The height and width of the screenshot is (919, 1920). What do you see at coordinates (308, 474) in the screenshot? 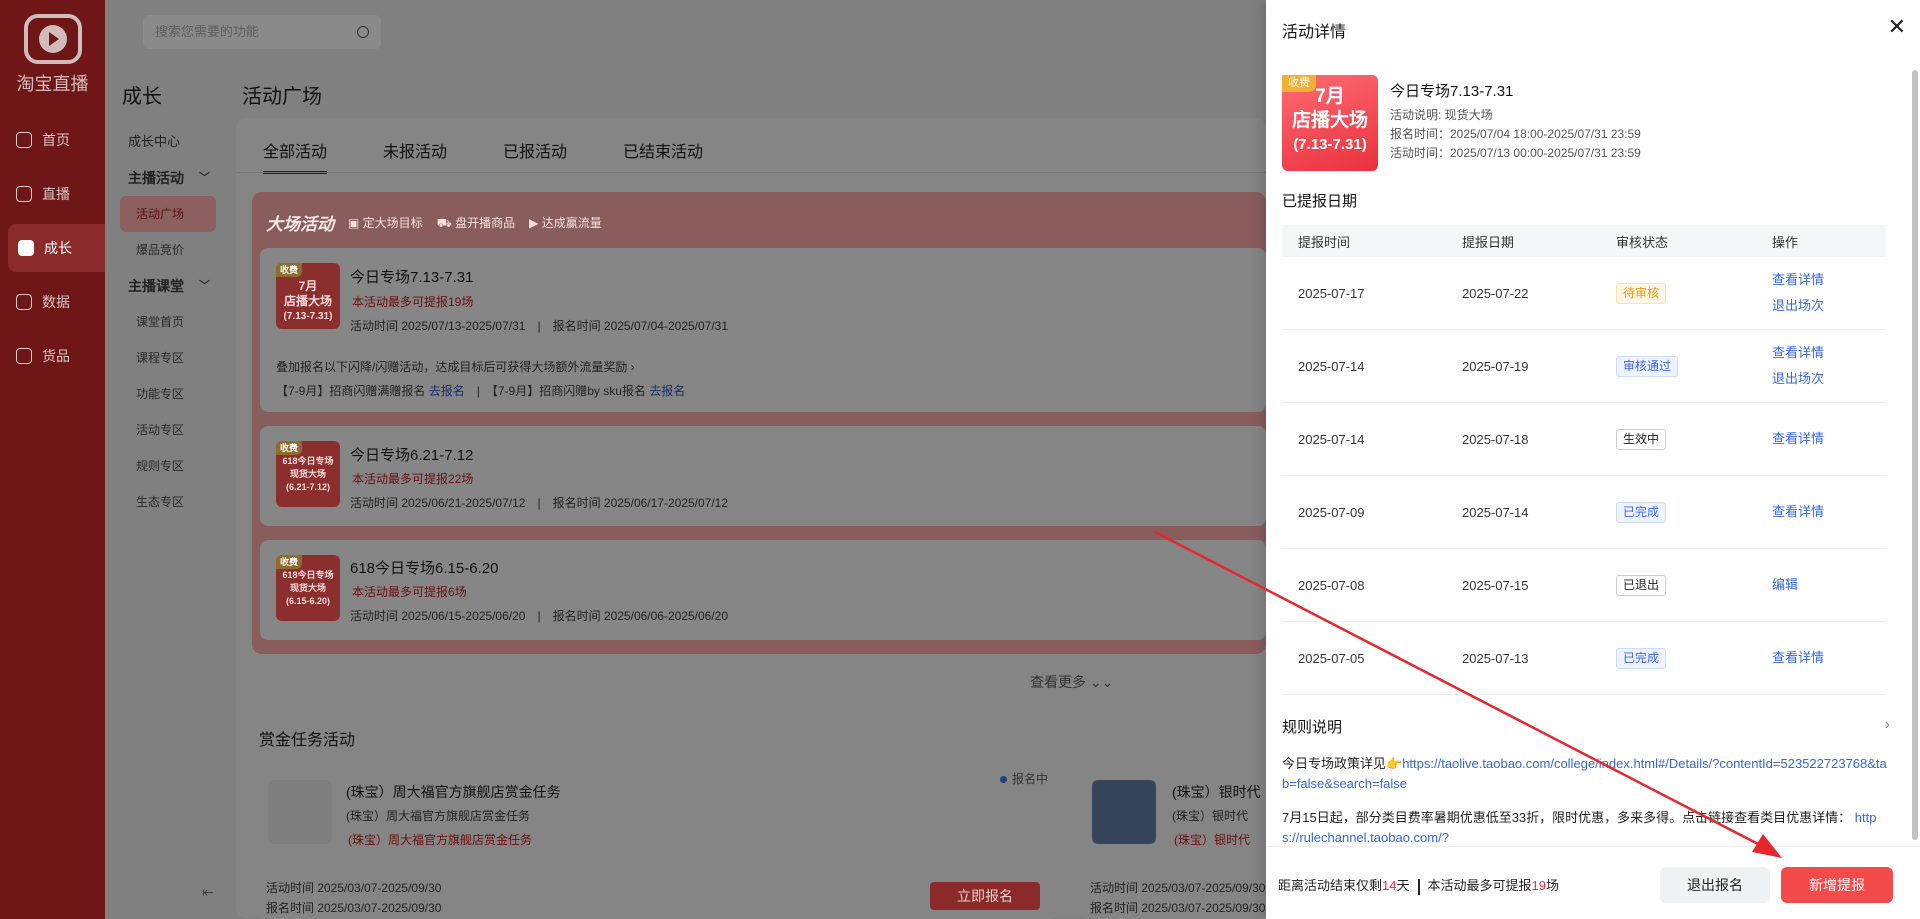
I see `activity-thumb: 收费 618今日专场 现货大场 (6.21-7.12)` at bounding box center [308, 474].